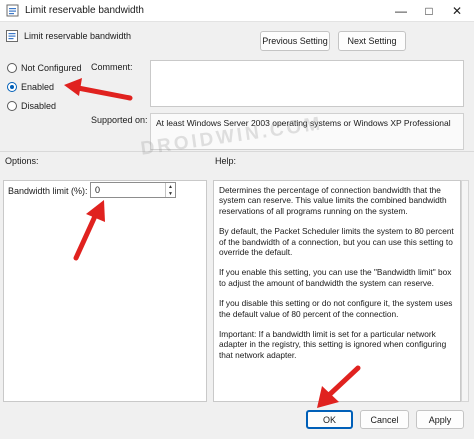 The width and height of the screenshot is (474, 439). I want to click on spin-down-icon: ▼, so click(170, 193).